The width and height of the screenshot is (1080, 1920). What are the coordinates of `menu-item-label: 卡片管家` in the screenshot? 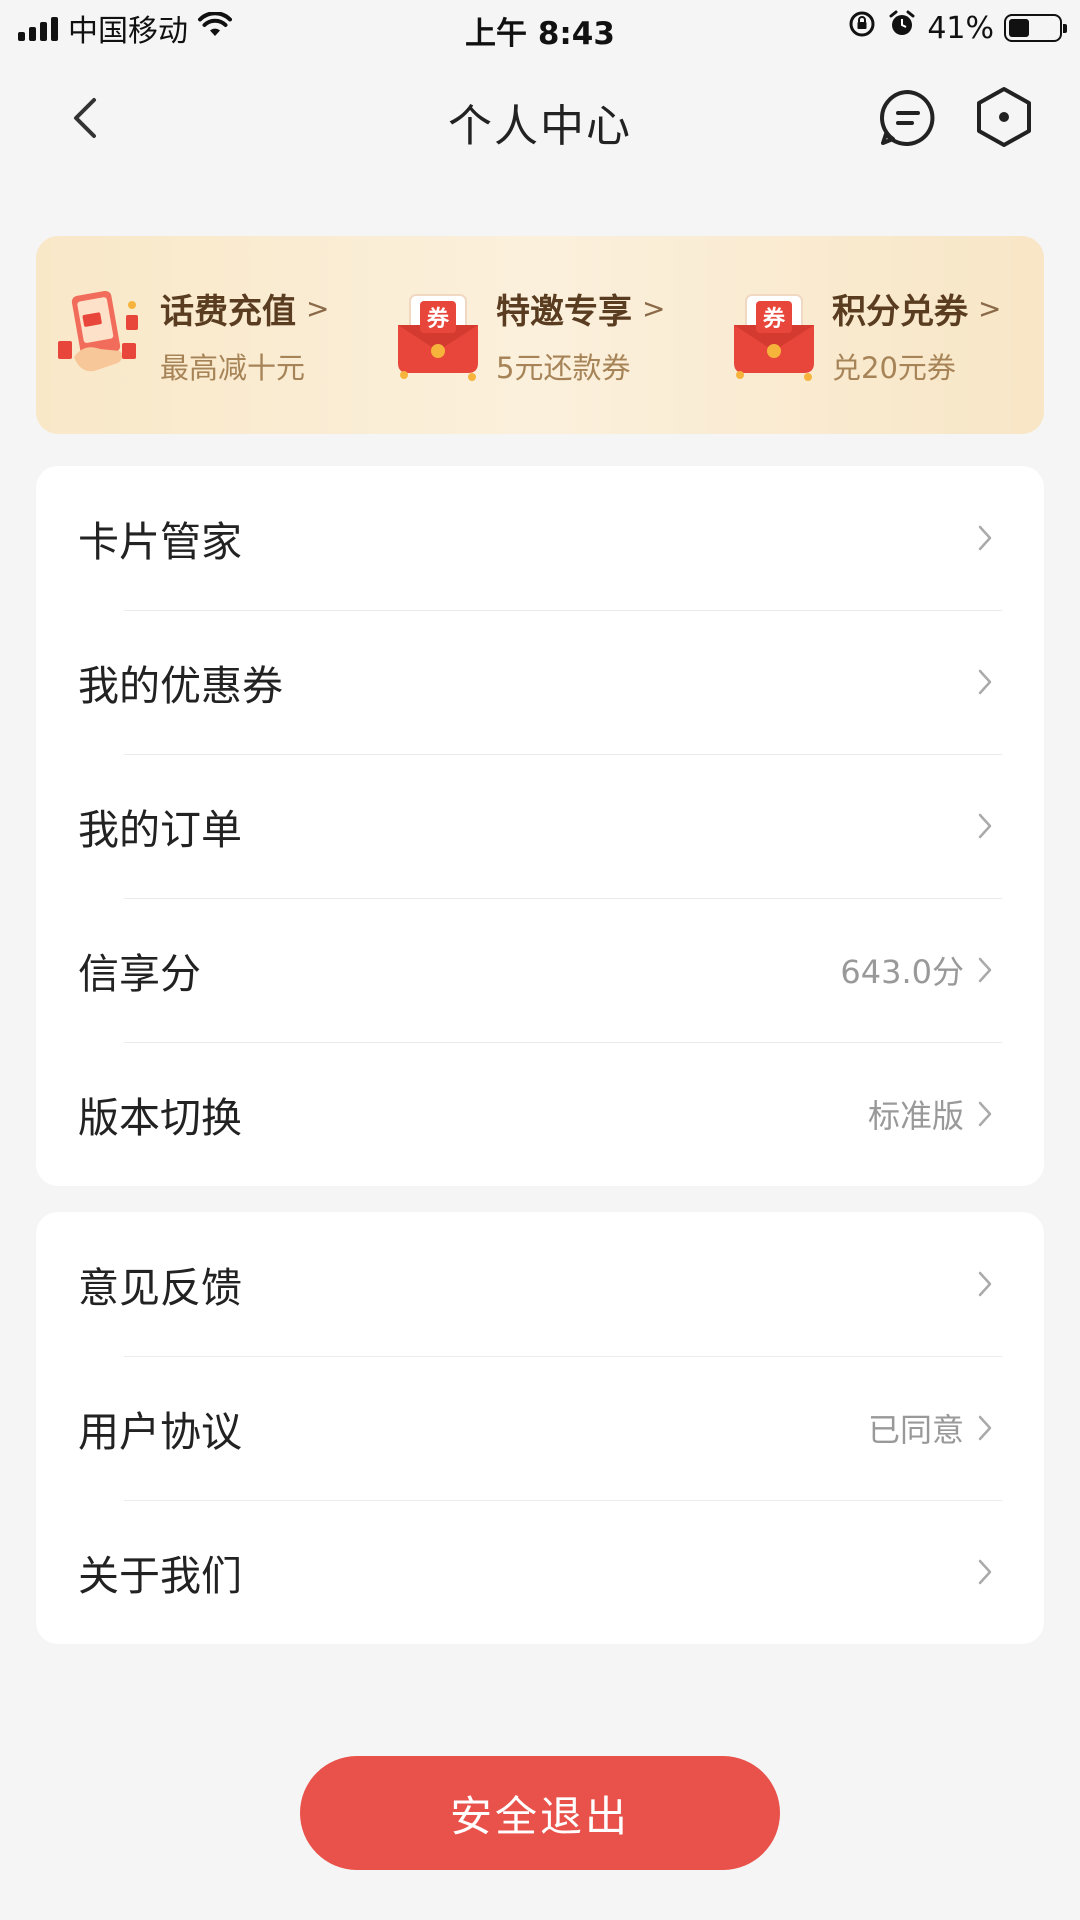 It's located at (160, 542).